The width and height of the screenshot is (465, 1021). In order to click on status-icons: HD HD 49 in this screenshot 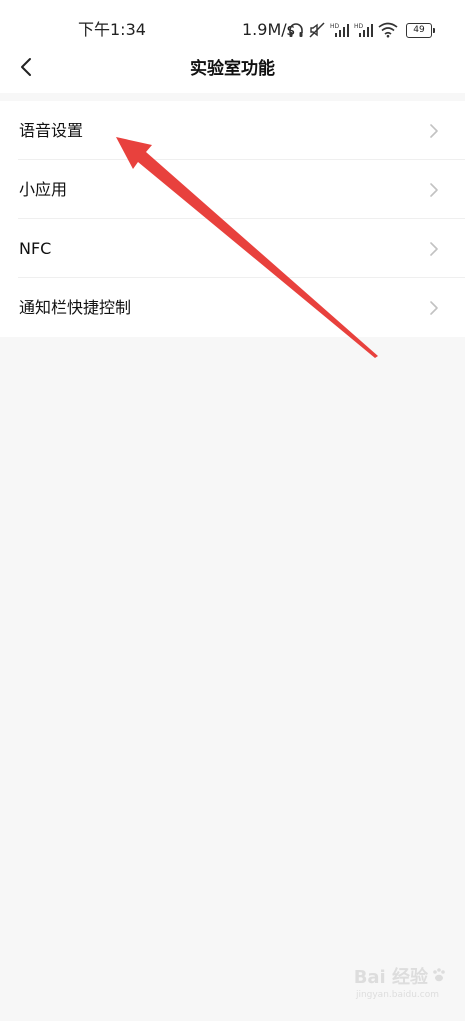, I will do `click(361, 30)`.